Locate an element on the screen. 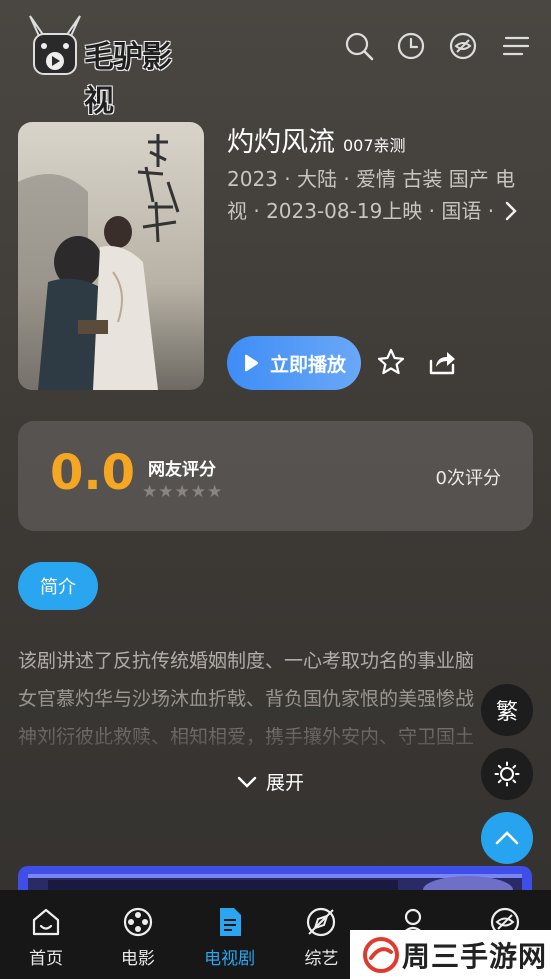  rating-count: 0次评分 is located at coordinates (468, 478).